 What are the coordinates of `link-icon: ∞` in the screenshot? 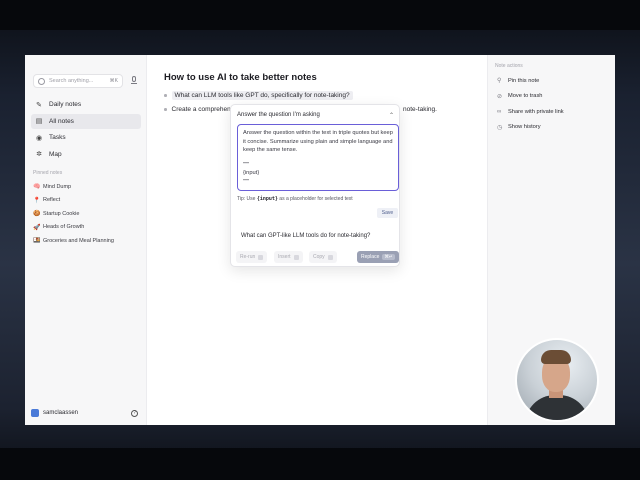 It's located at (499, 111).